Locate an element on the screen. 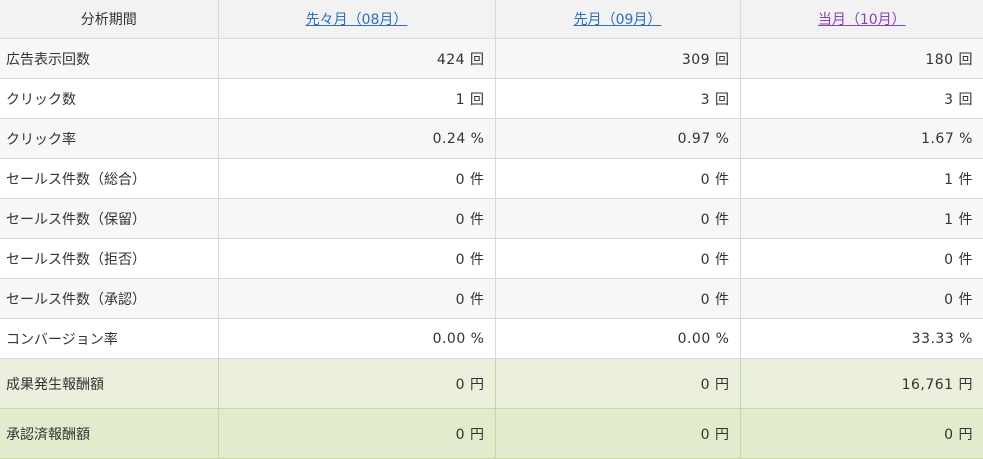 The image size is (983, 459). table-row-reward-generated: 成果発生報酬額 0 円 0 円 16,761 円 is located at coordinates (491, 383).